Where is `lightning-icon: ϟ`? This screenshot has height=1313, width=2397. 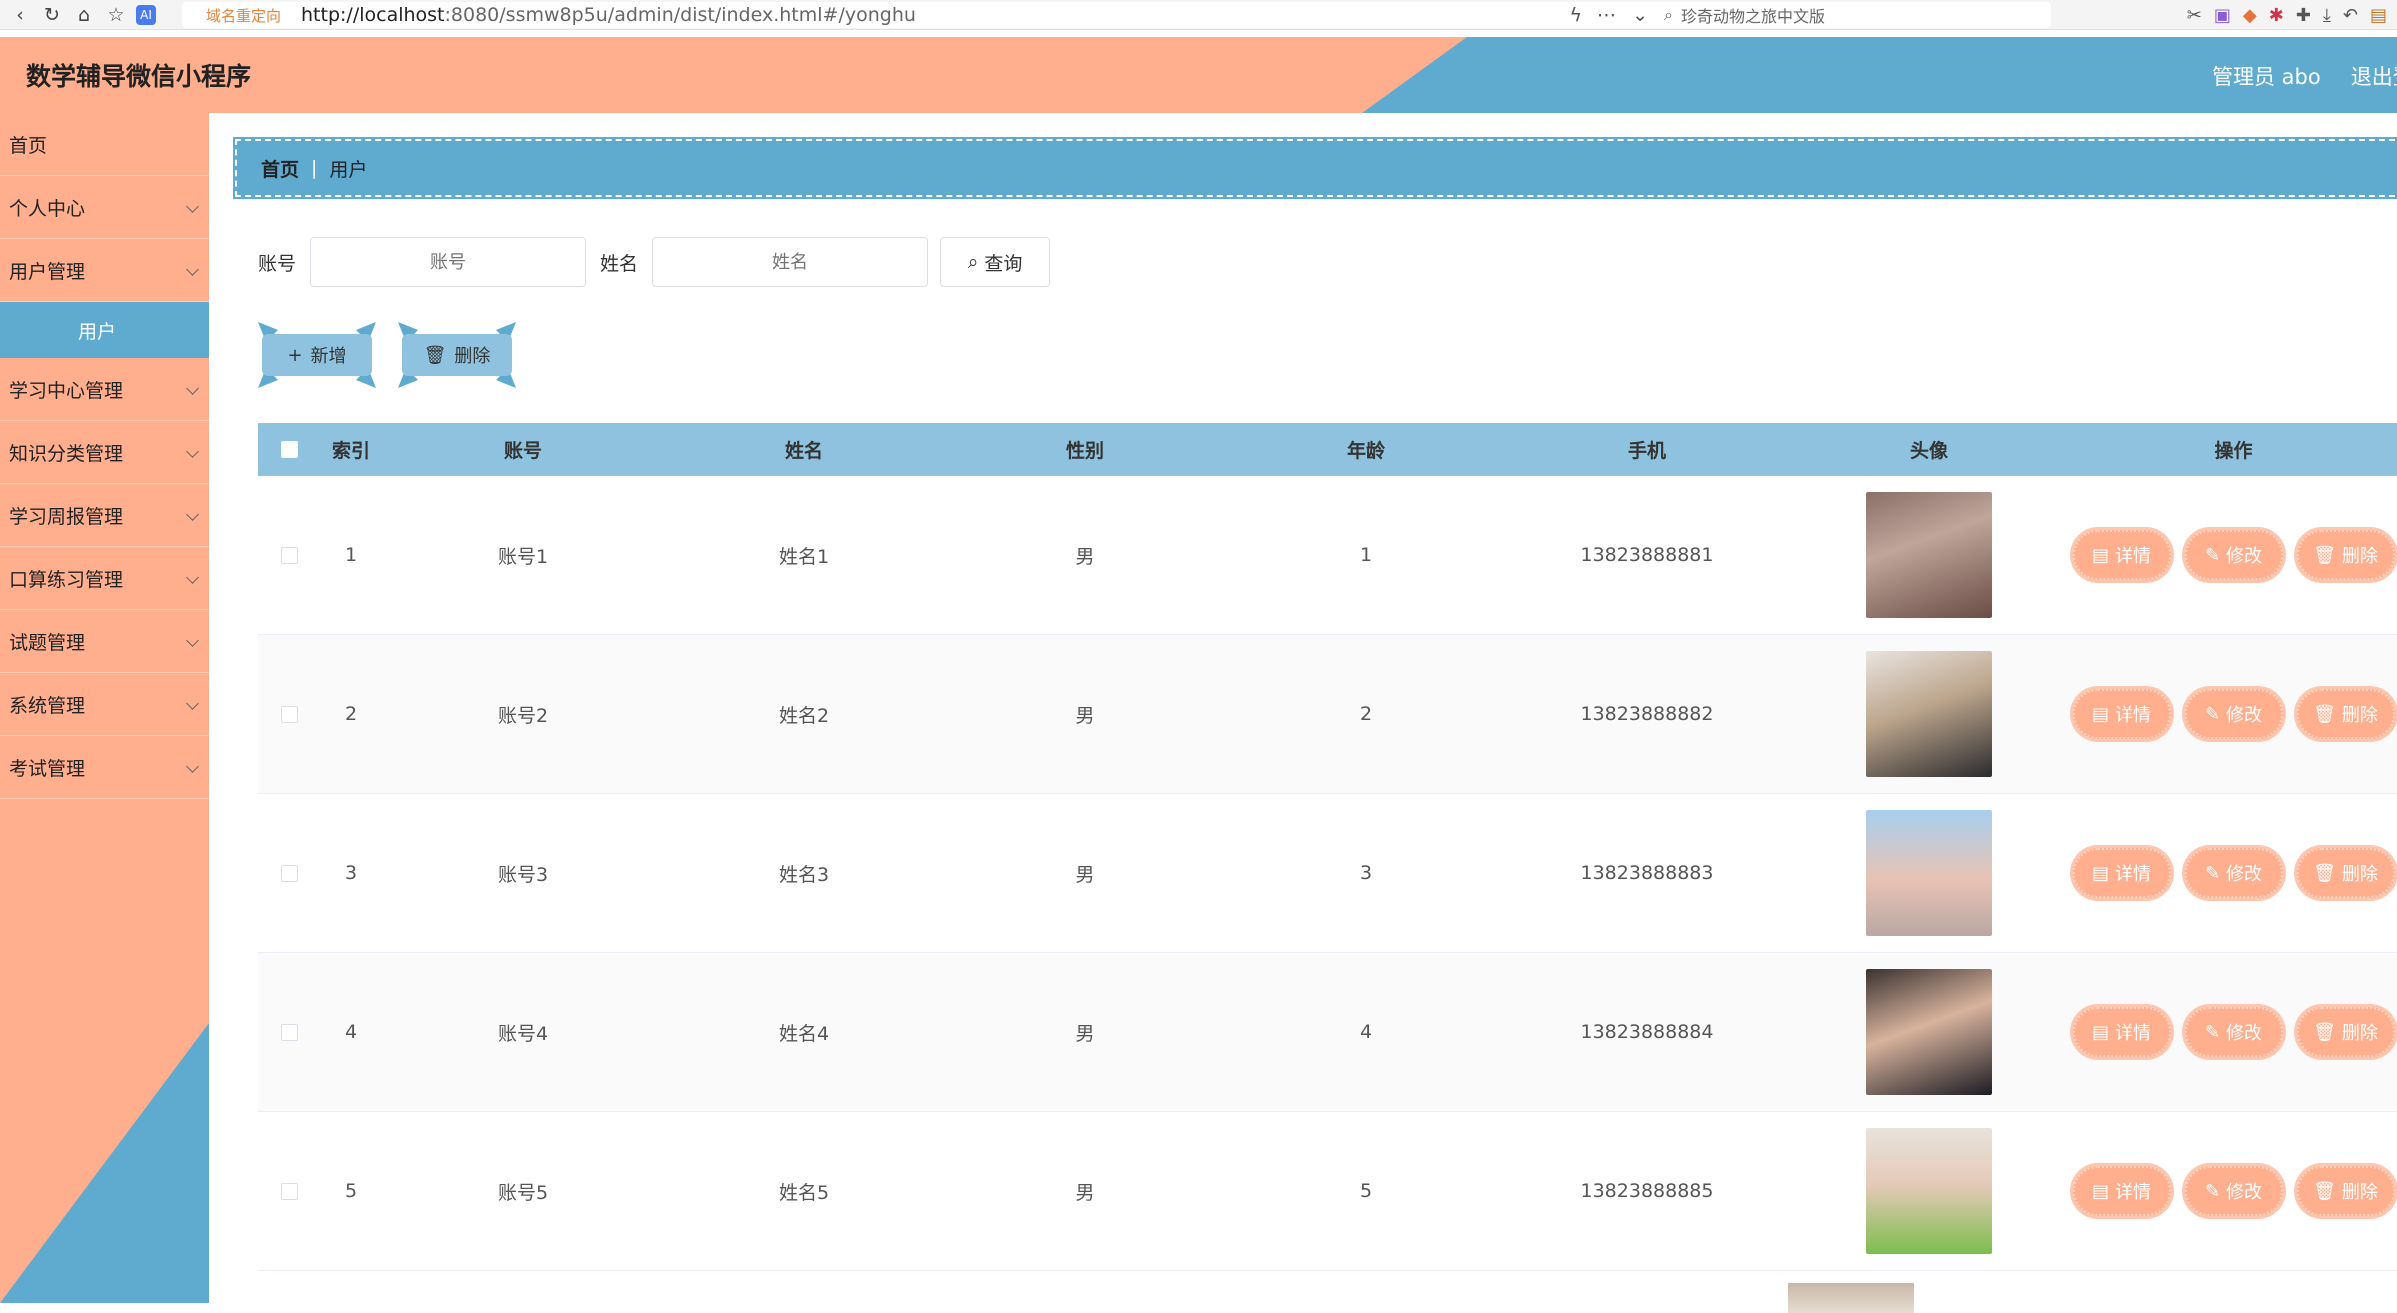
lightning-icon: ϟ is located at coordinates (1575, 15).